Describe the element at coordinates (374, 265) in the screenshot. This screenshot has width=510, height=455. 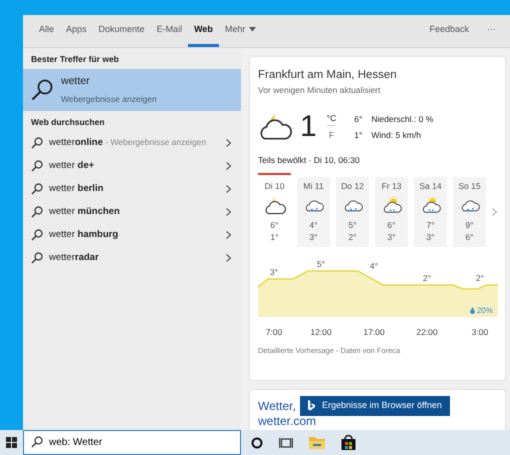
I see `temperature-label: 4°` at that location.